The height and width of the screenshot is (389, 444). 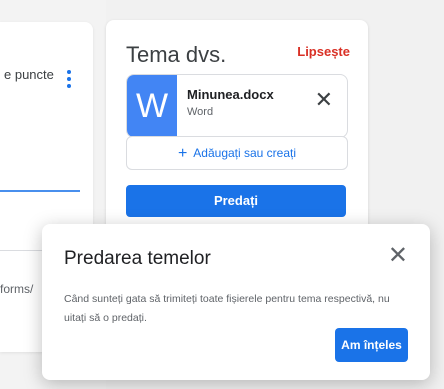 What do you see at coordinates (69, 79) in the screenshot?
I see `more-options-icon` at bounding box center [69, 79].